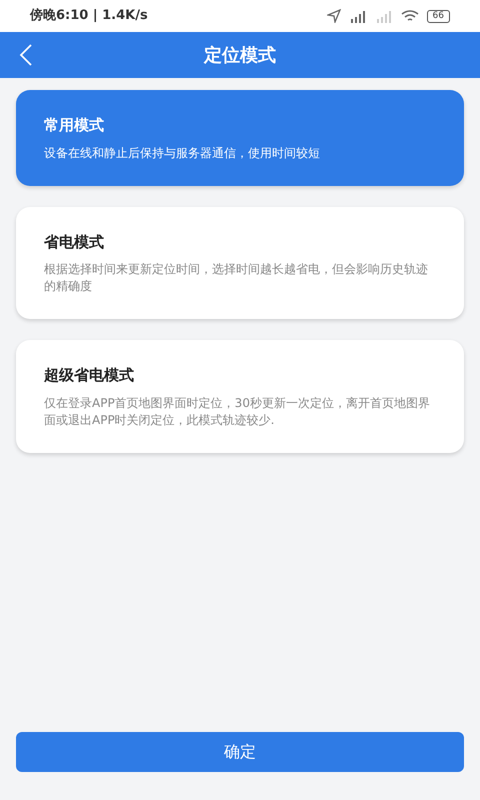 The width and height of the screenshot is (480, 800). I want to click on mode-title: 超级省电模式, so click(89, 375).